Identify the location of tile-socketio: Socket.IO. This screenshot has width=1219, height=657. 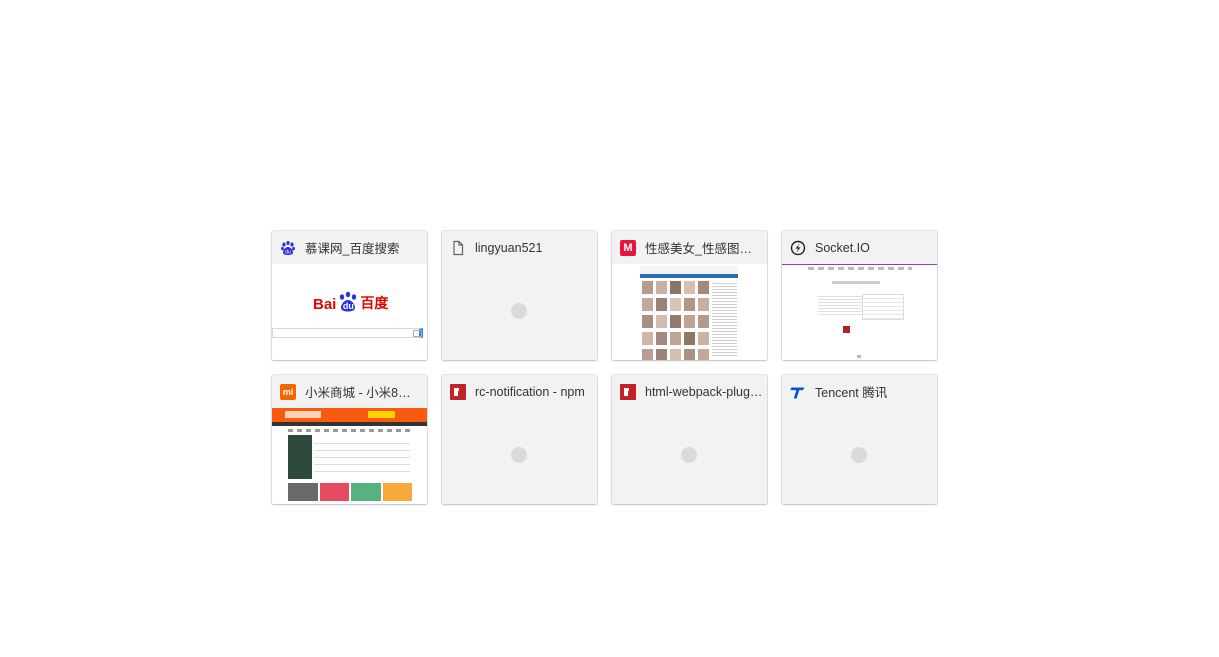
(859, 295).